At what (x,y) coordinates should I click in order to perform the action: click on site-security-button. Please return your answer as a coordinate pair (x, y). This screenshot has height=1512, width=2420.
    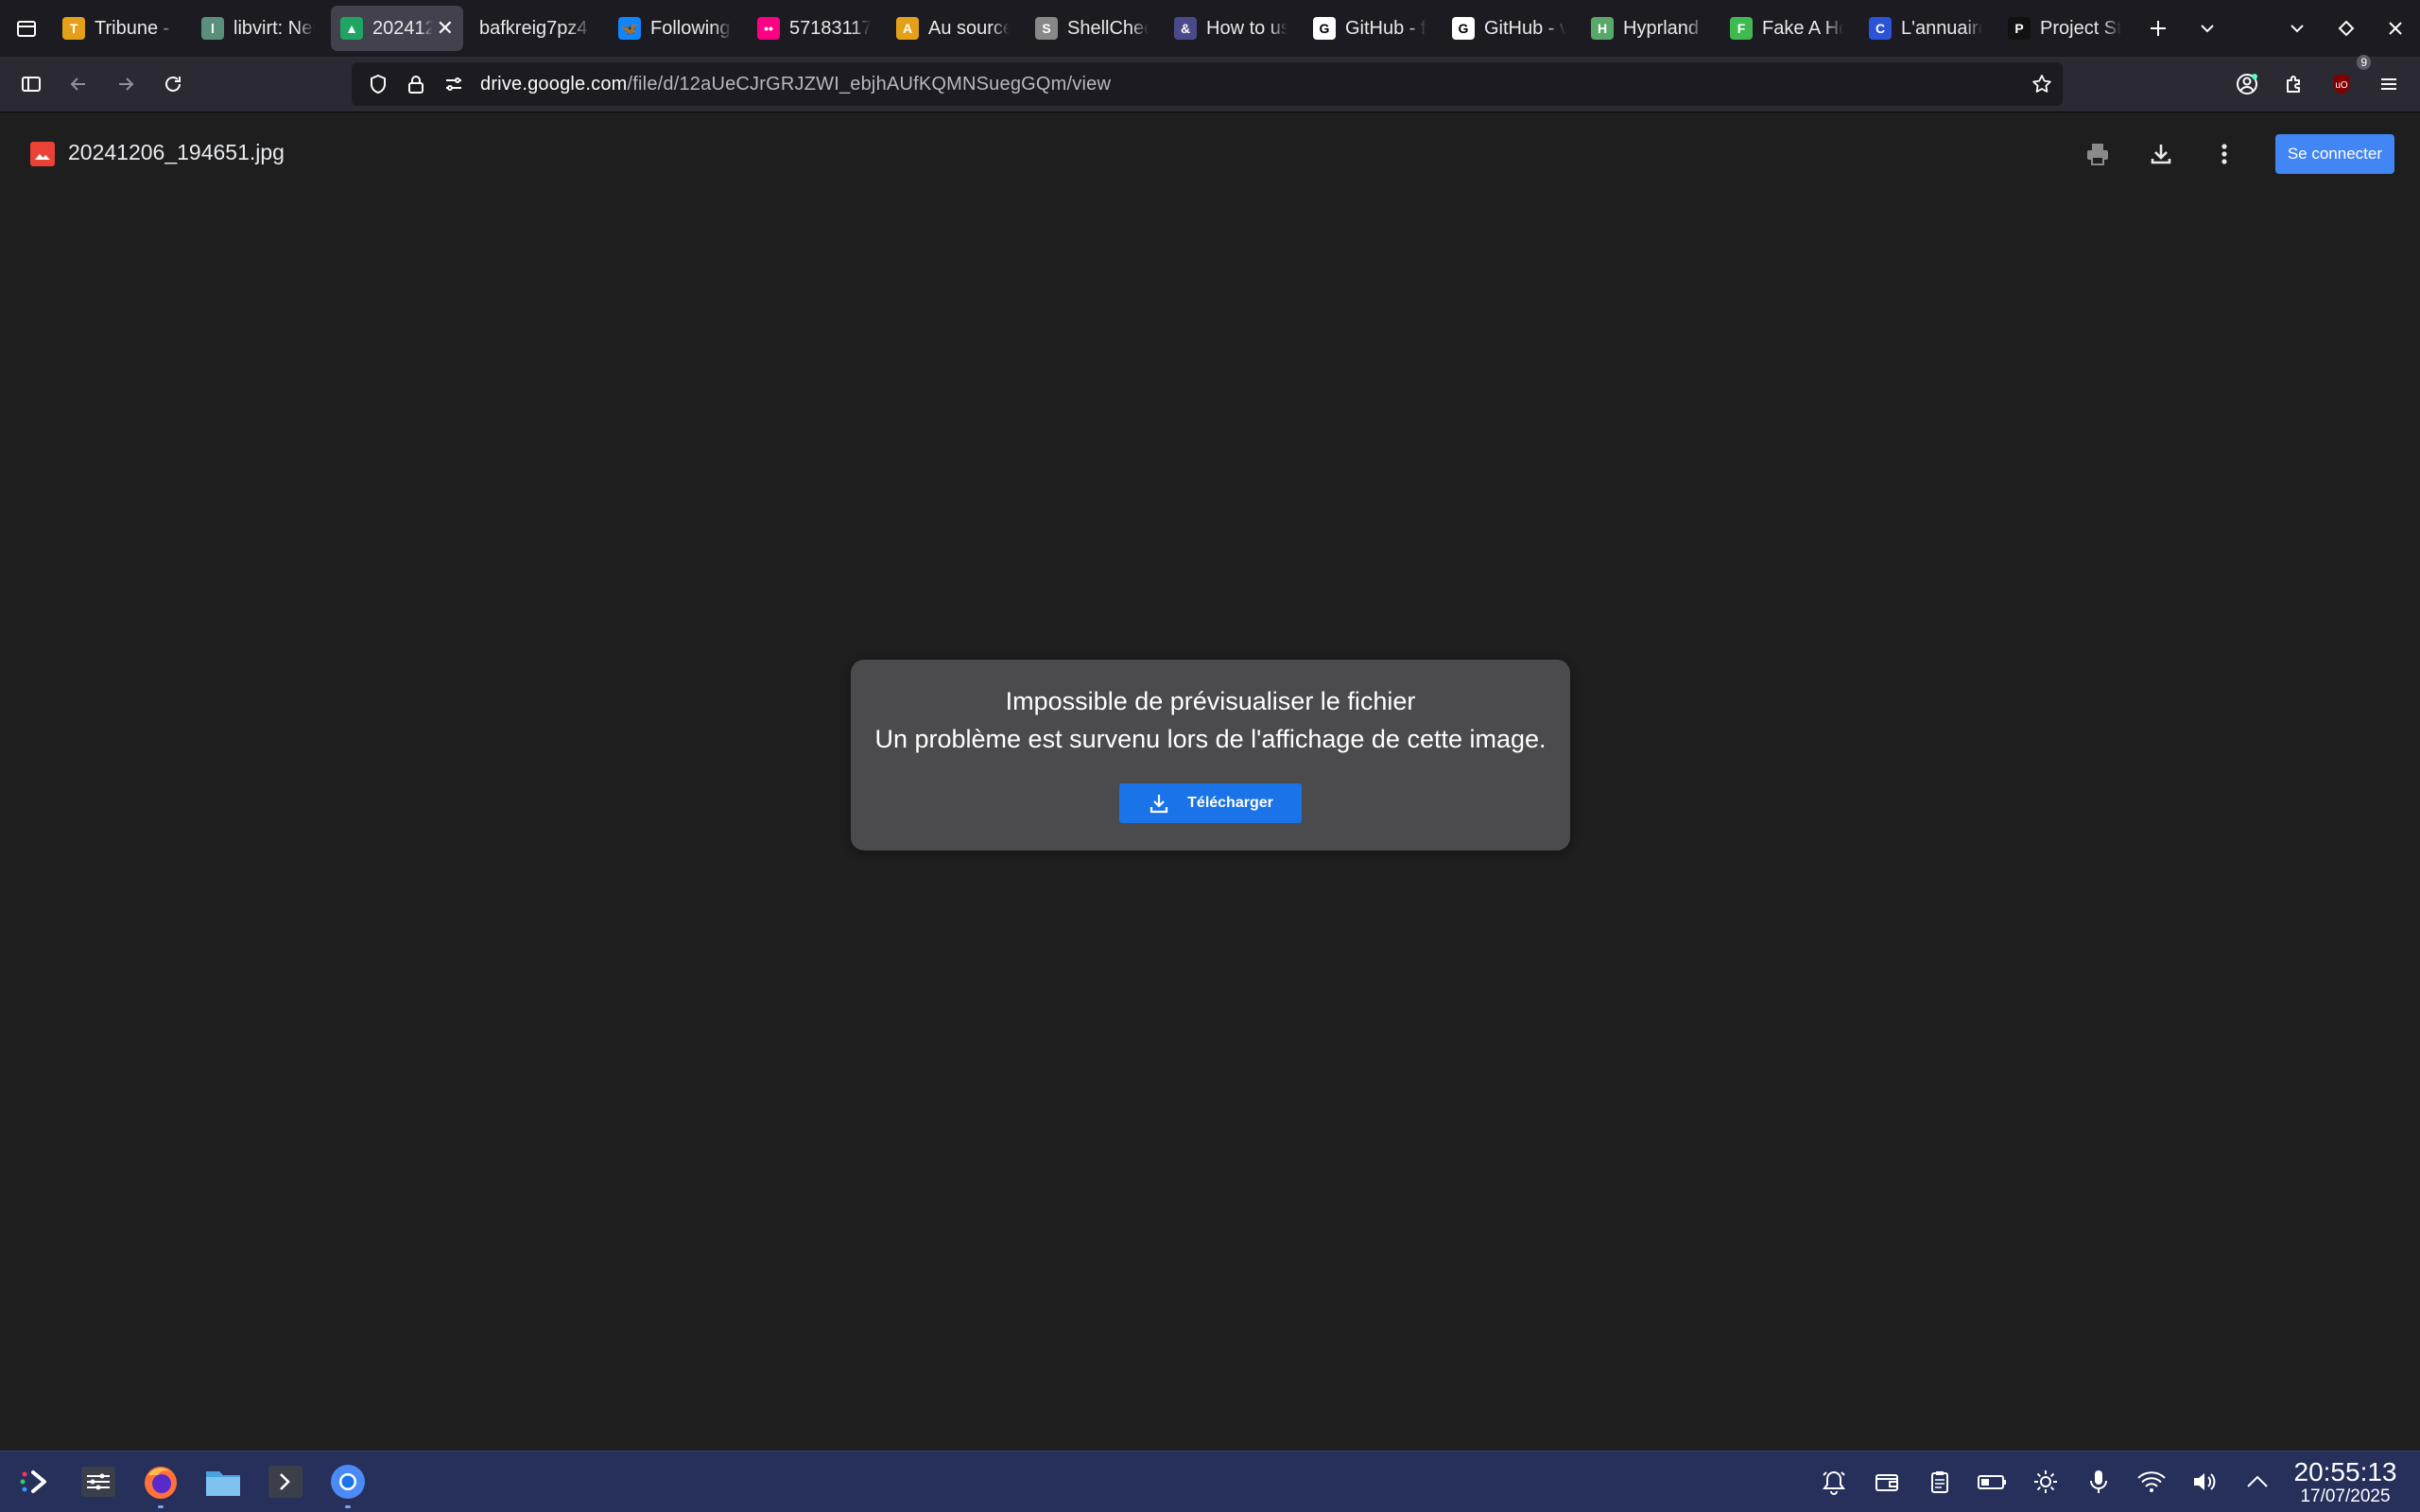
    Looking at the image, I should click on (416, 84).